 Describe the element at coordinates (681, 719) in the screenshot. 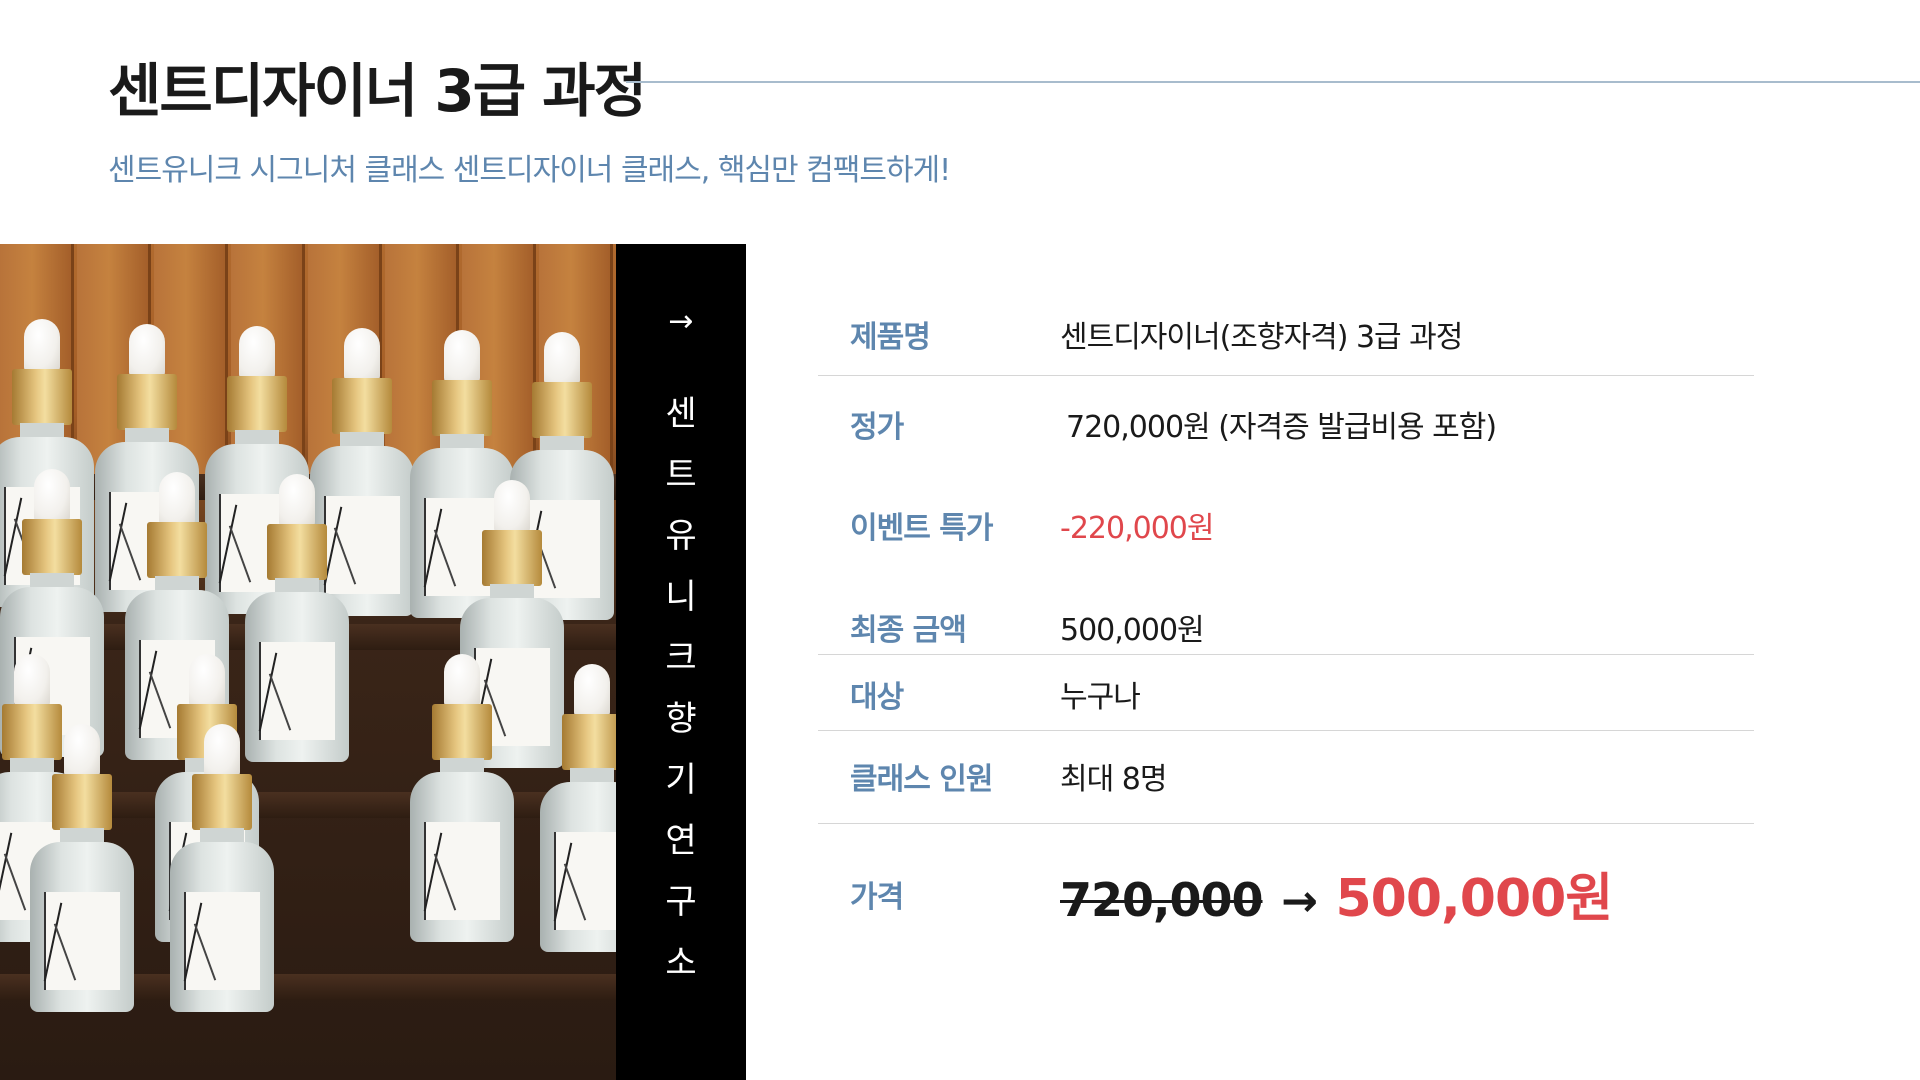

I see `brand-char: 향` at that location.